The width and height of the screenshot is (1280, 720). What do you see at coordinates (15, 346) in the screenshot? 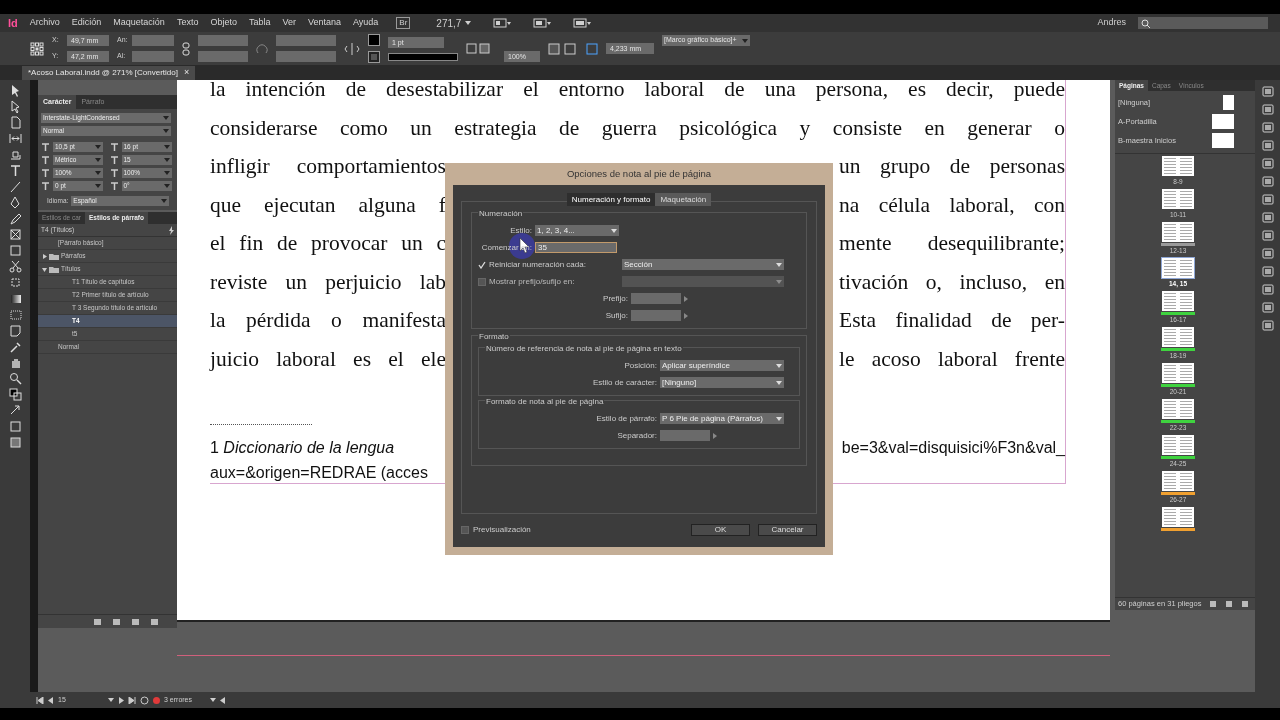
I see `eyedropper-icon` at bounding box center [15, 346].